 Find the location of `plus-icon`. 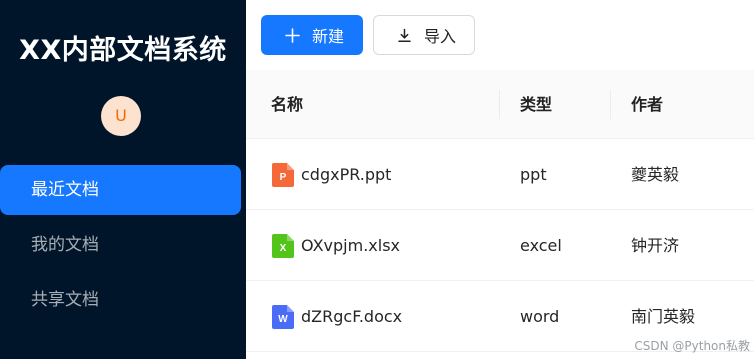

plus-icon is located at coordinates (292, 35).